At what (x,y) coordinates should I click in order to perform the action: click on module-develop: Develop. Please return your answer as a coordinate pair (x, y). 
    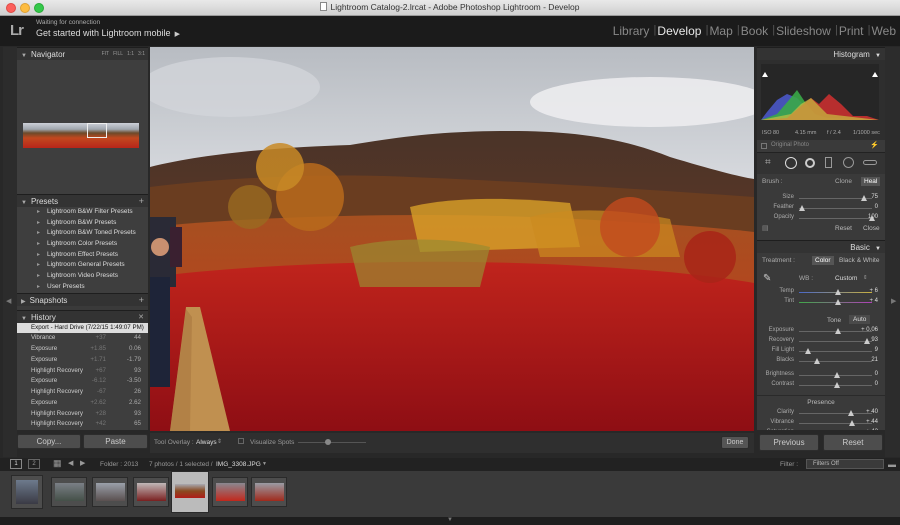
    Looking at the image, I should click on (680, 34).